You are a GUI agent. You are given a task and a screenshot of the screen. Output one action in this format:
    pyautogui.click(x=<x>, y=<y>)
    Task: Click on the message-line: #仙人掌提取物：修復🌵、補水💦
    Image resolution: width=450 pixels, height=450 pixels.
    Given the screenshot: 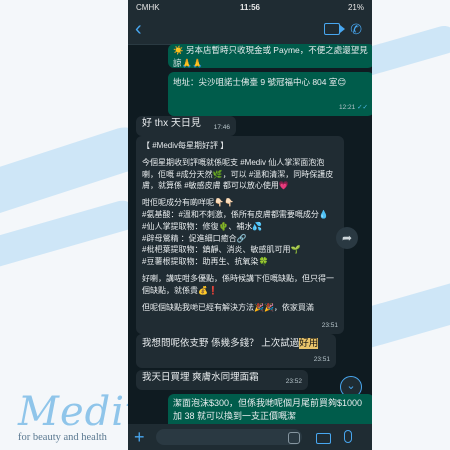 What is the action you would take?
    pyautogui.click(x=202, y=226)
    